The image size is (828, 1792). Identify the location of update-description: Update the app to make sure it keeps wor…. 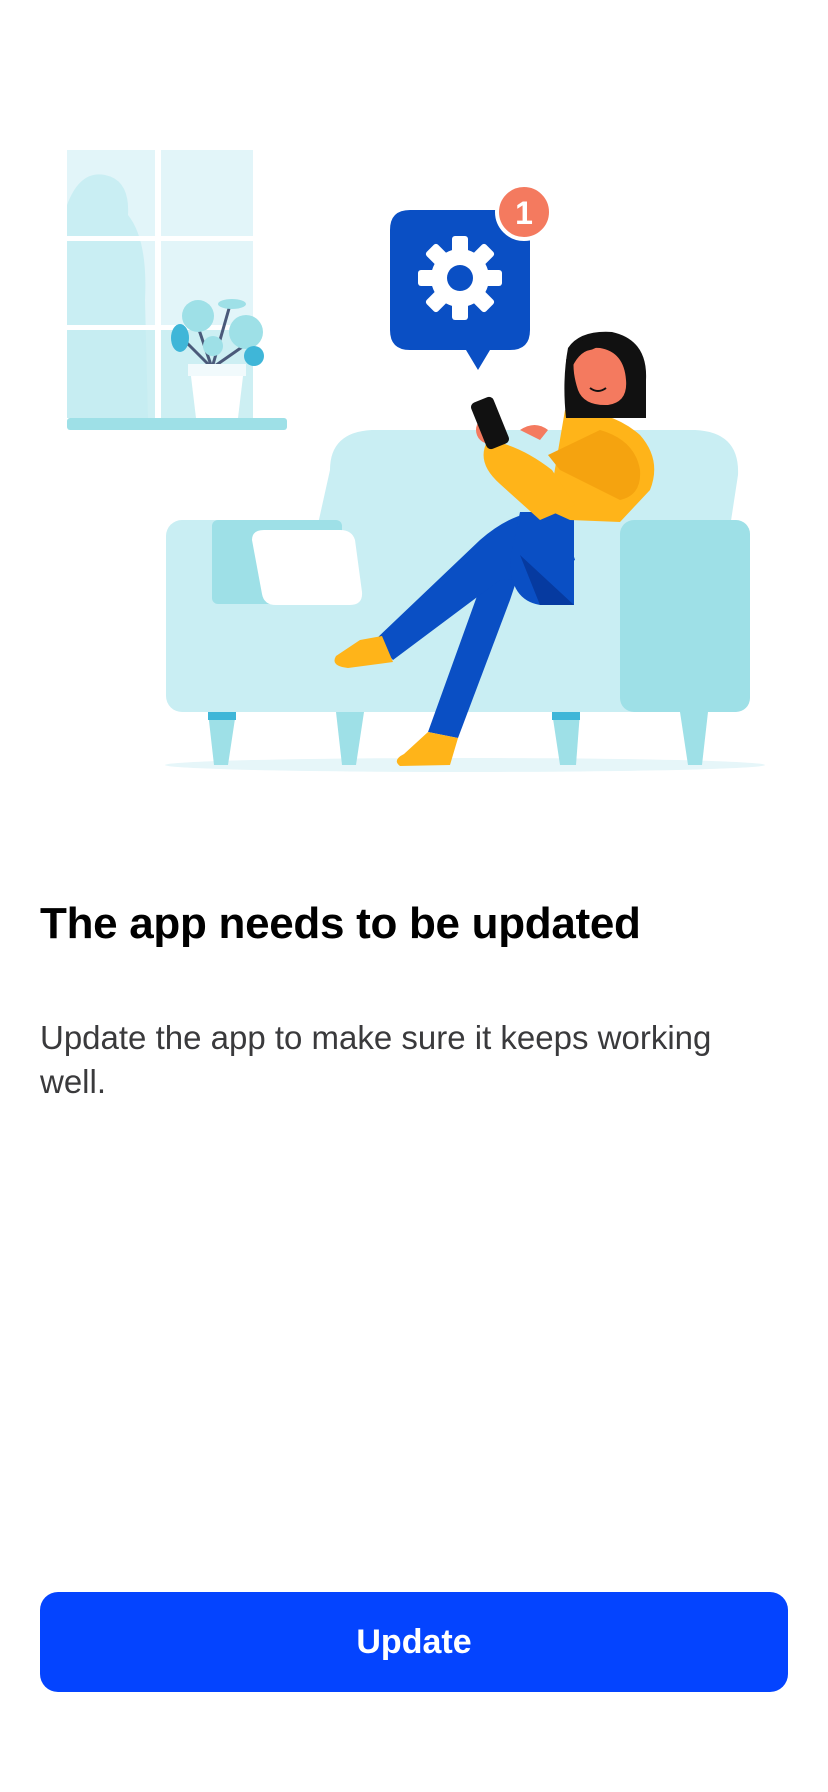
(376, 1059).